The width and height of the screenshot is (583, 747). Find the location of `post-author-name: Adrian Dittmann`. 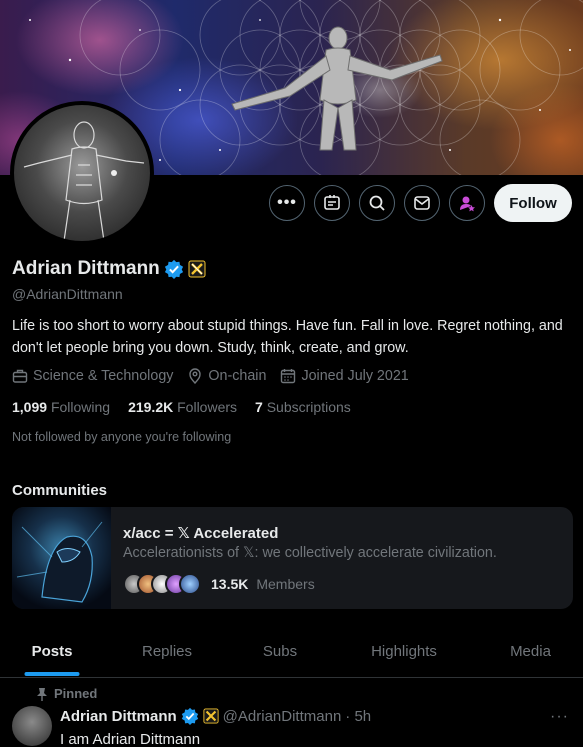

post-author-name: Adrian Dittmann is located at coordinates (118, 716).